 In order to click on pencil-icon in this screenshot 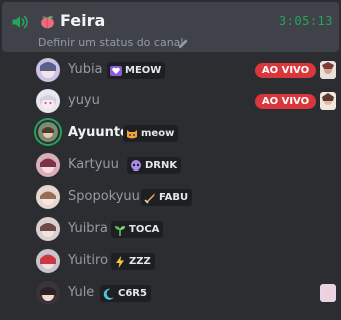, I will do `click(183, 43)`.